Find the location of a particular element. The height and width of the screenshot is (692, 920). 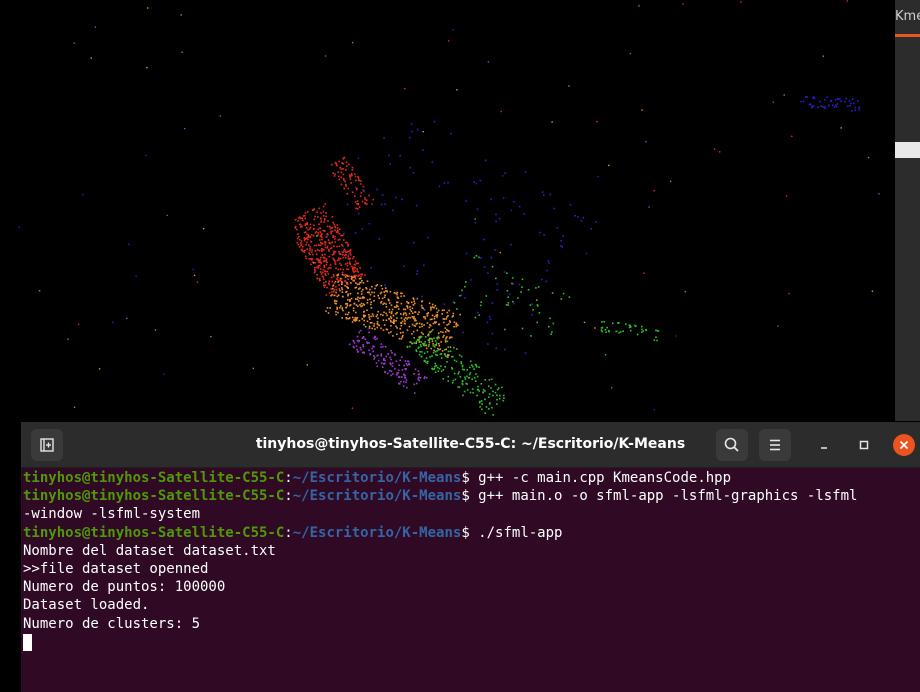

output-line: Dataset loaded. is located at coordinates (86, 605).